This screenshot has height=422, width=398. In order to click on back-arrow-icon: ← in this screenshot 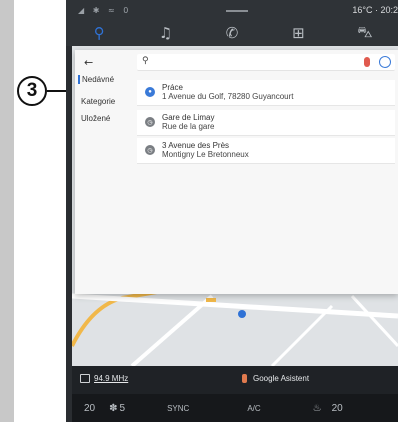, I will do `click(88, 62)`.